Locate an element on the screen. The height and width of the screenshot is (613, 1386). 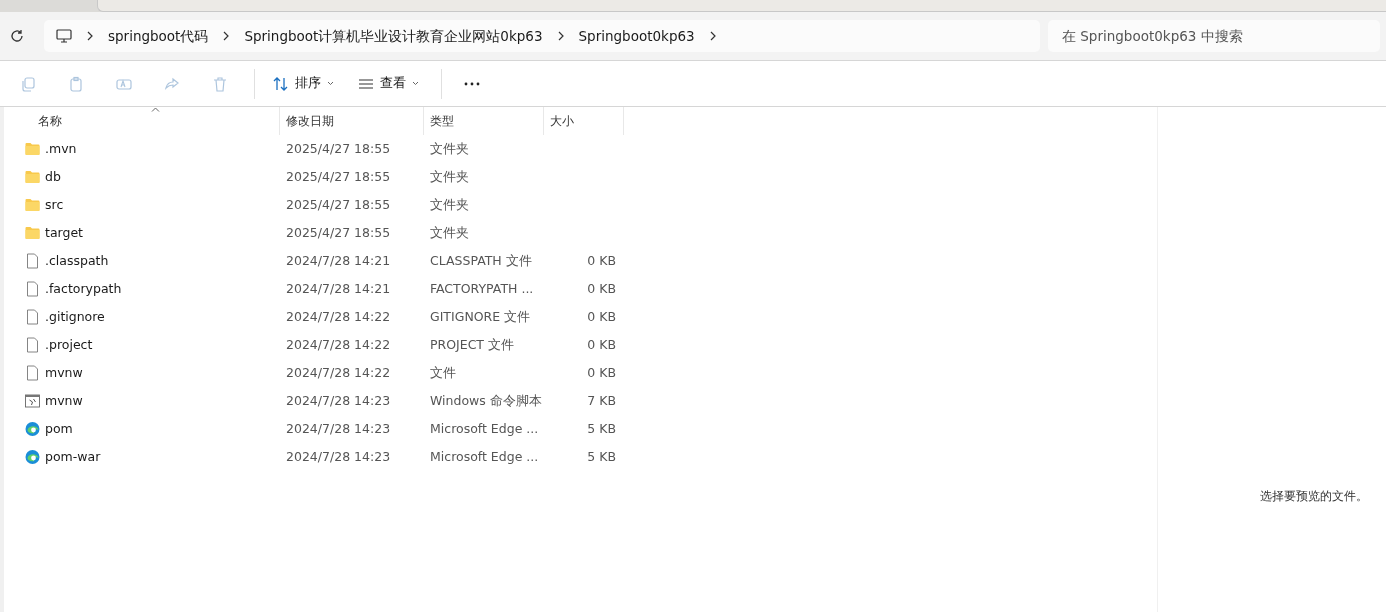
file-type: GITIGNORE 文件 is located at coordinates (480, 316).